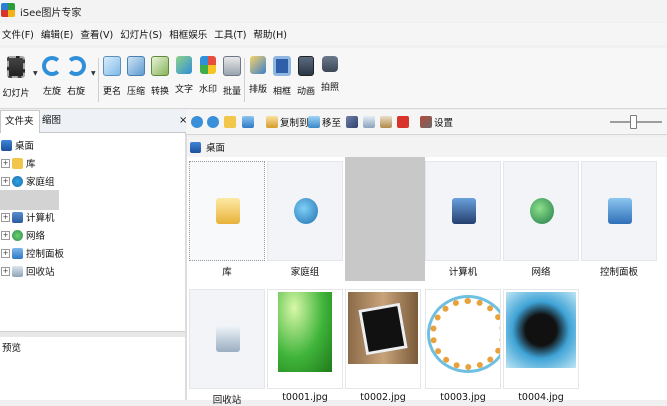 The height and width of the screenshot is (406, 667). What do you see at coordinates (230, 34) in the screenshot?
I see `menu-tools: 工具(T)` at bounding box center [230, 34].